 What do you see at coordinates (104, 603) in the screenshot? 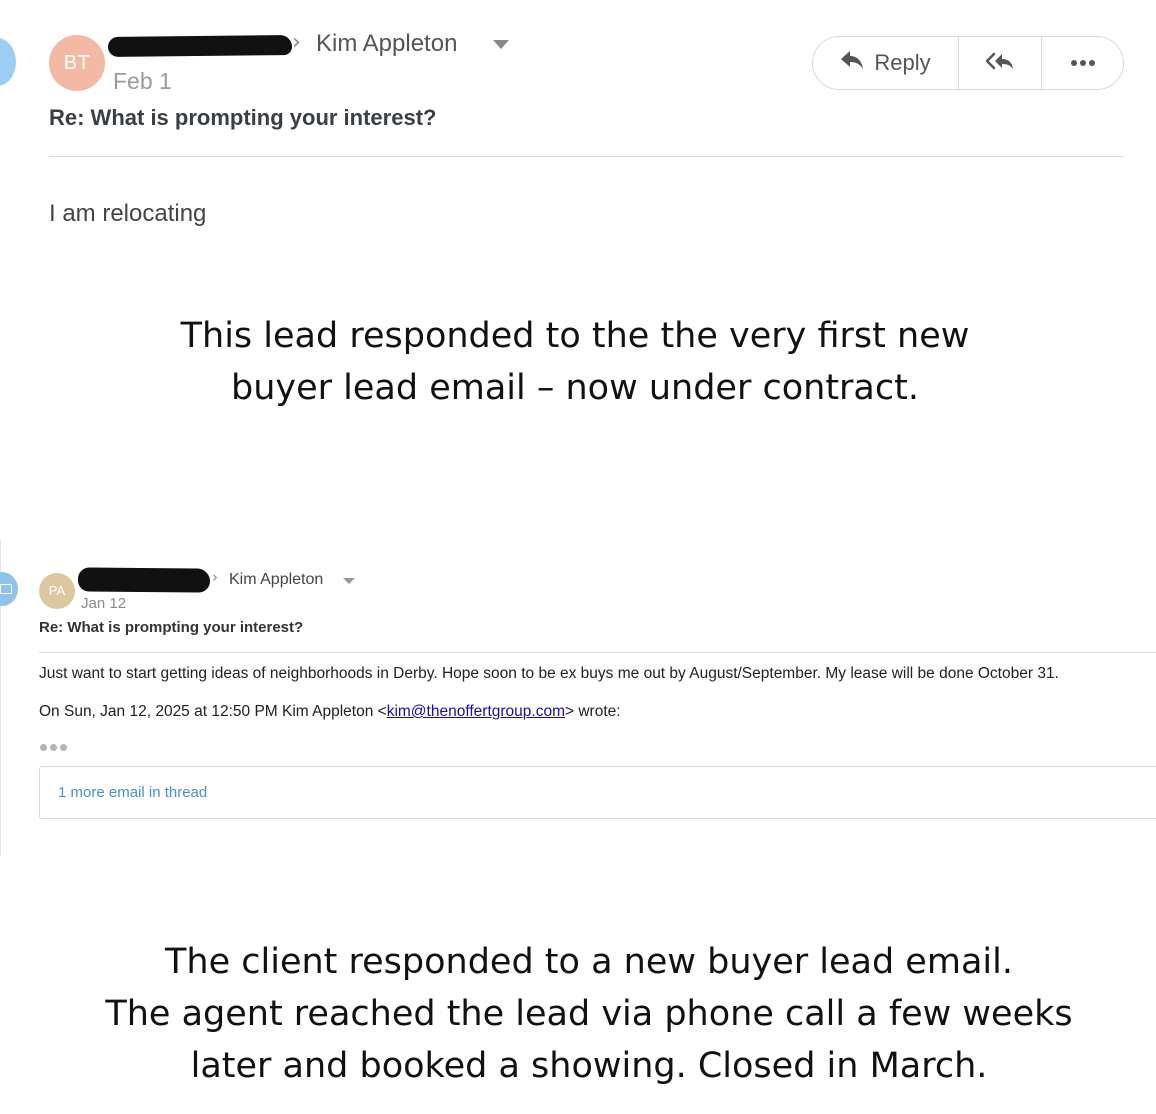
I see `email-date: Jan 12` at bounding box center [104, 603].